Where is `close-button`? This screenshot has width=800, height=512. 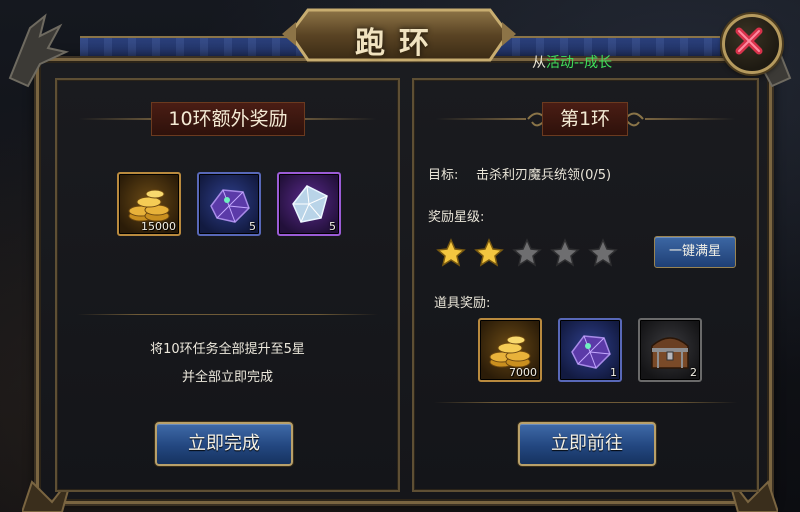 close-button is located at coordinates (752, 44).